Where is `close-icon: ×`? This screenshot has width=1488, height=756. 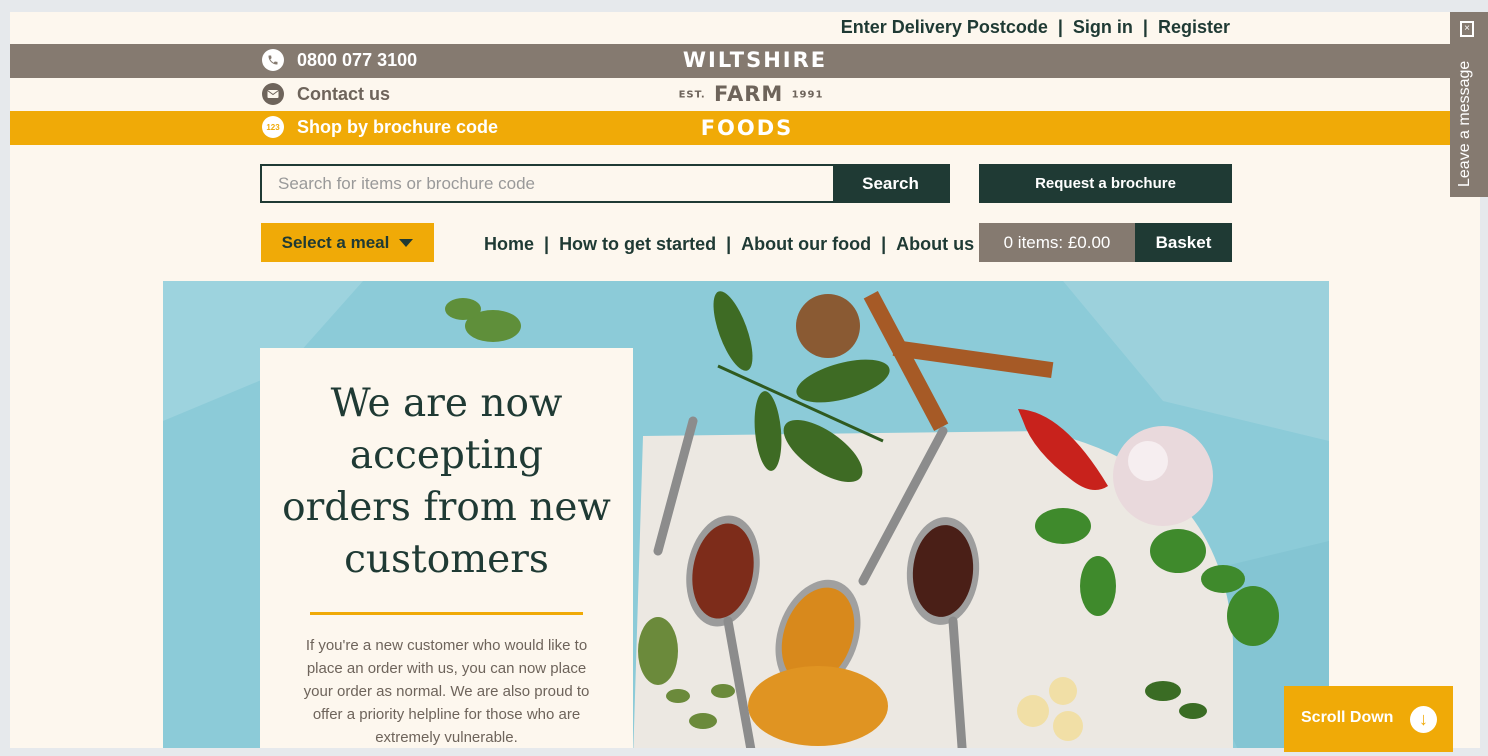 close-icon: × is located at coordinates (1467, 29).